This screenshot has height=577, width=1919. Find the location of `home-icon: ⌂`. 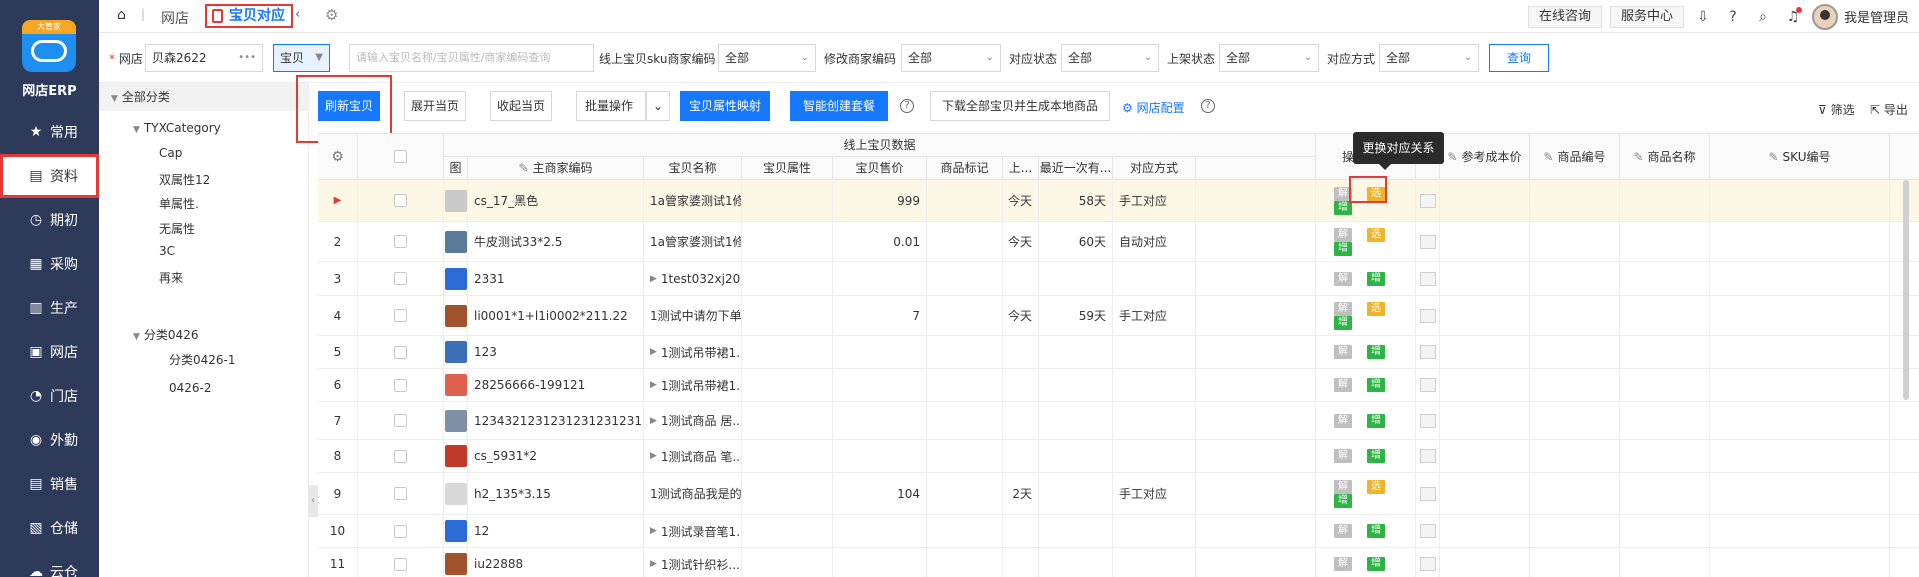

home-icon: ⌂ is located at coordinates (121, 15).